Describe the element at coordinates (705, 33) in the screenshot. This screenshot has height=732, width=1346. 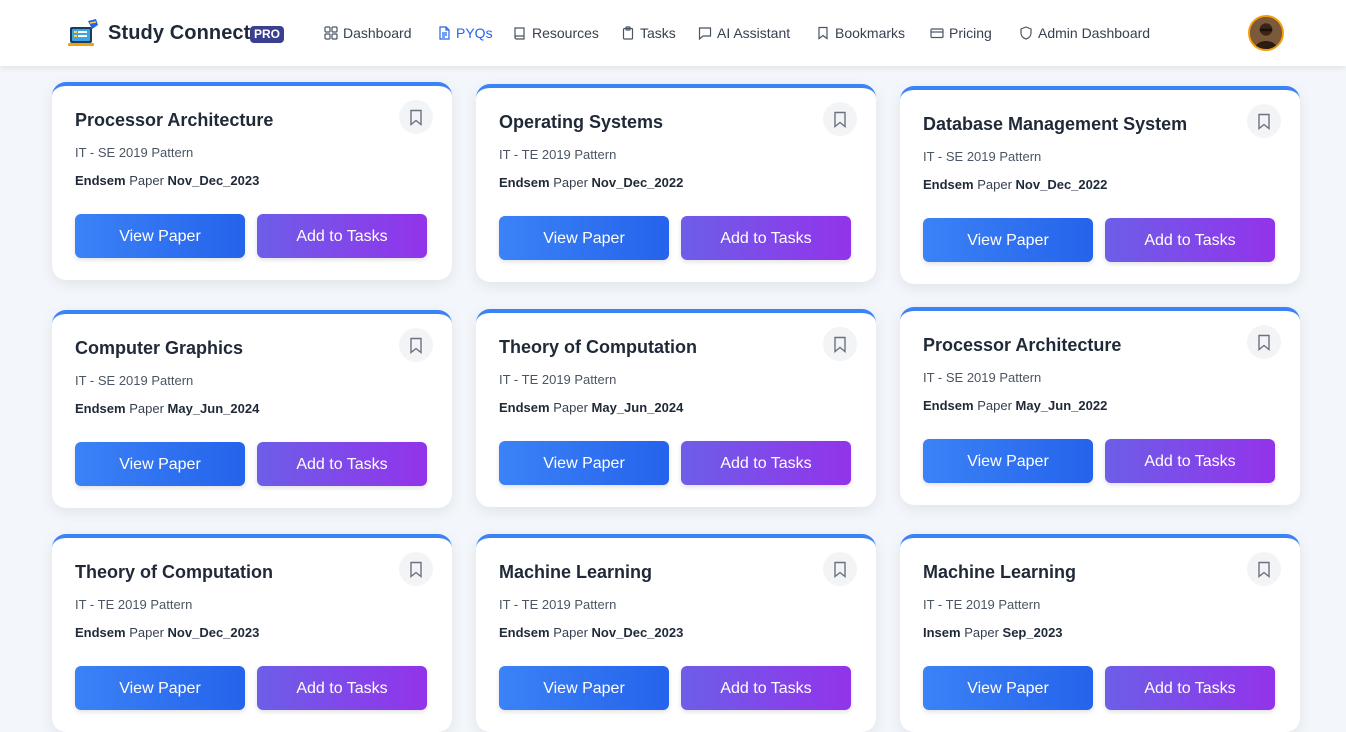
I see `chat-icon` at that location.